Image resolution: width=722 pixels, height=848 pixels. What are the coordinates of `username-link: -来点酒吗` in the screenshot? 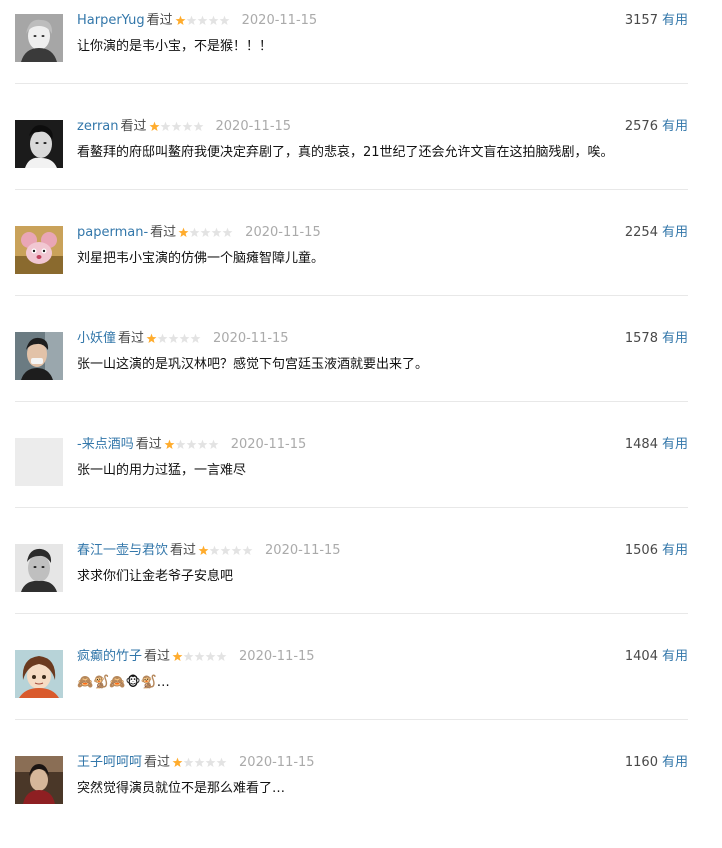 It's located at (105, 444).